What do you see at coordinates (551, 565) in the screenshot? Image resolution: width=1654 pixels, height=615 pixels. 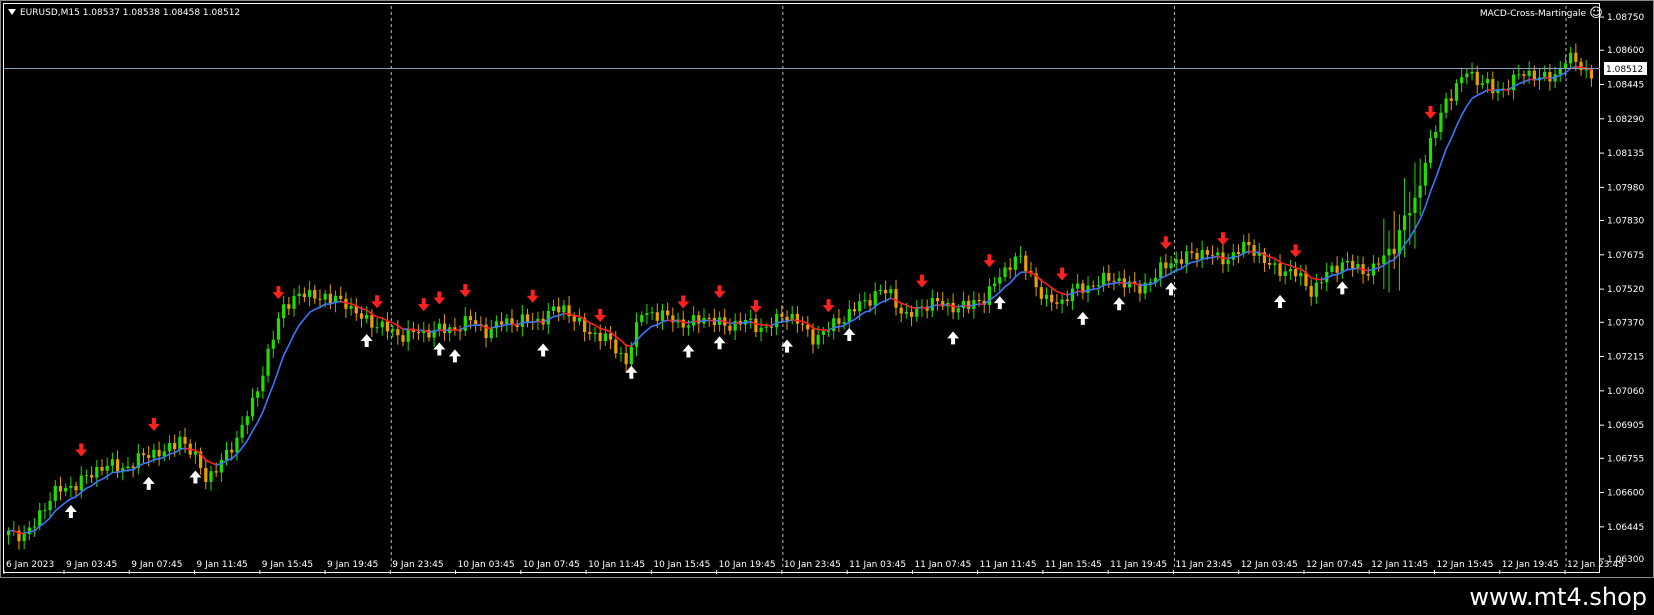 I see `time-label: 10 Jan 07:45` at bounding box center [551, 565].